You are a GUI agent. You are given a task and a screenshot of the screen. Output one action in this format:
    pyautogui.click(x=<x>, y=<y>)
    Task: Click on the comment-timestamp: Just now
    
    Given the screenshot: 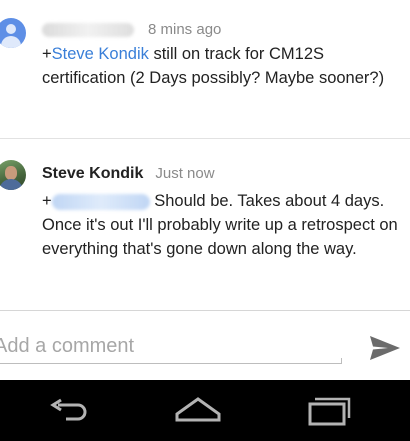 What is the action you would take?
    pyautogui.click(x=185, y=173)
    